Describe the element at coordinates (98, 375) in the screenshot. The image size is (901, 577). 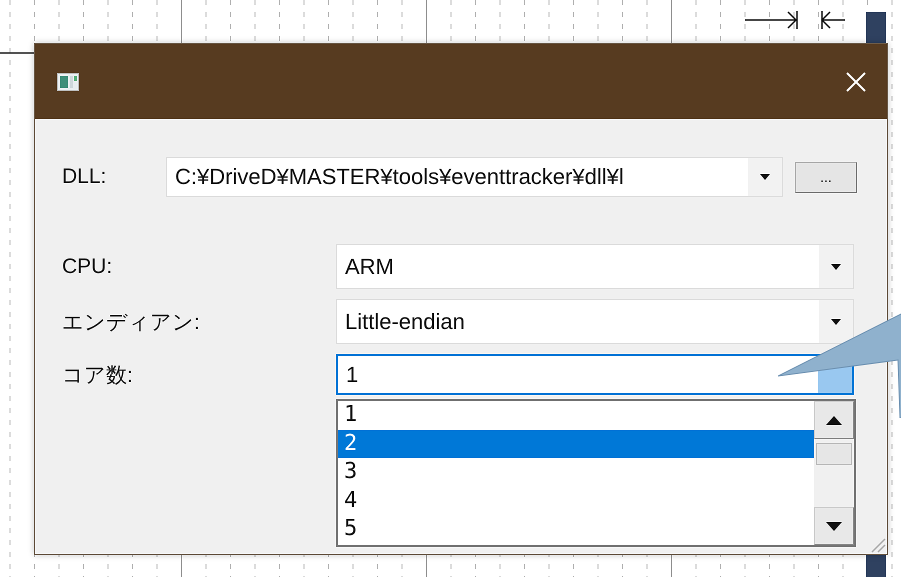
I see `field-label: コア数:` at that location.